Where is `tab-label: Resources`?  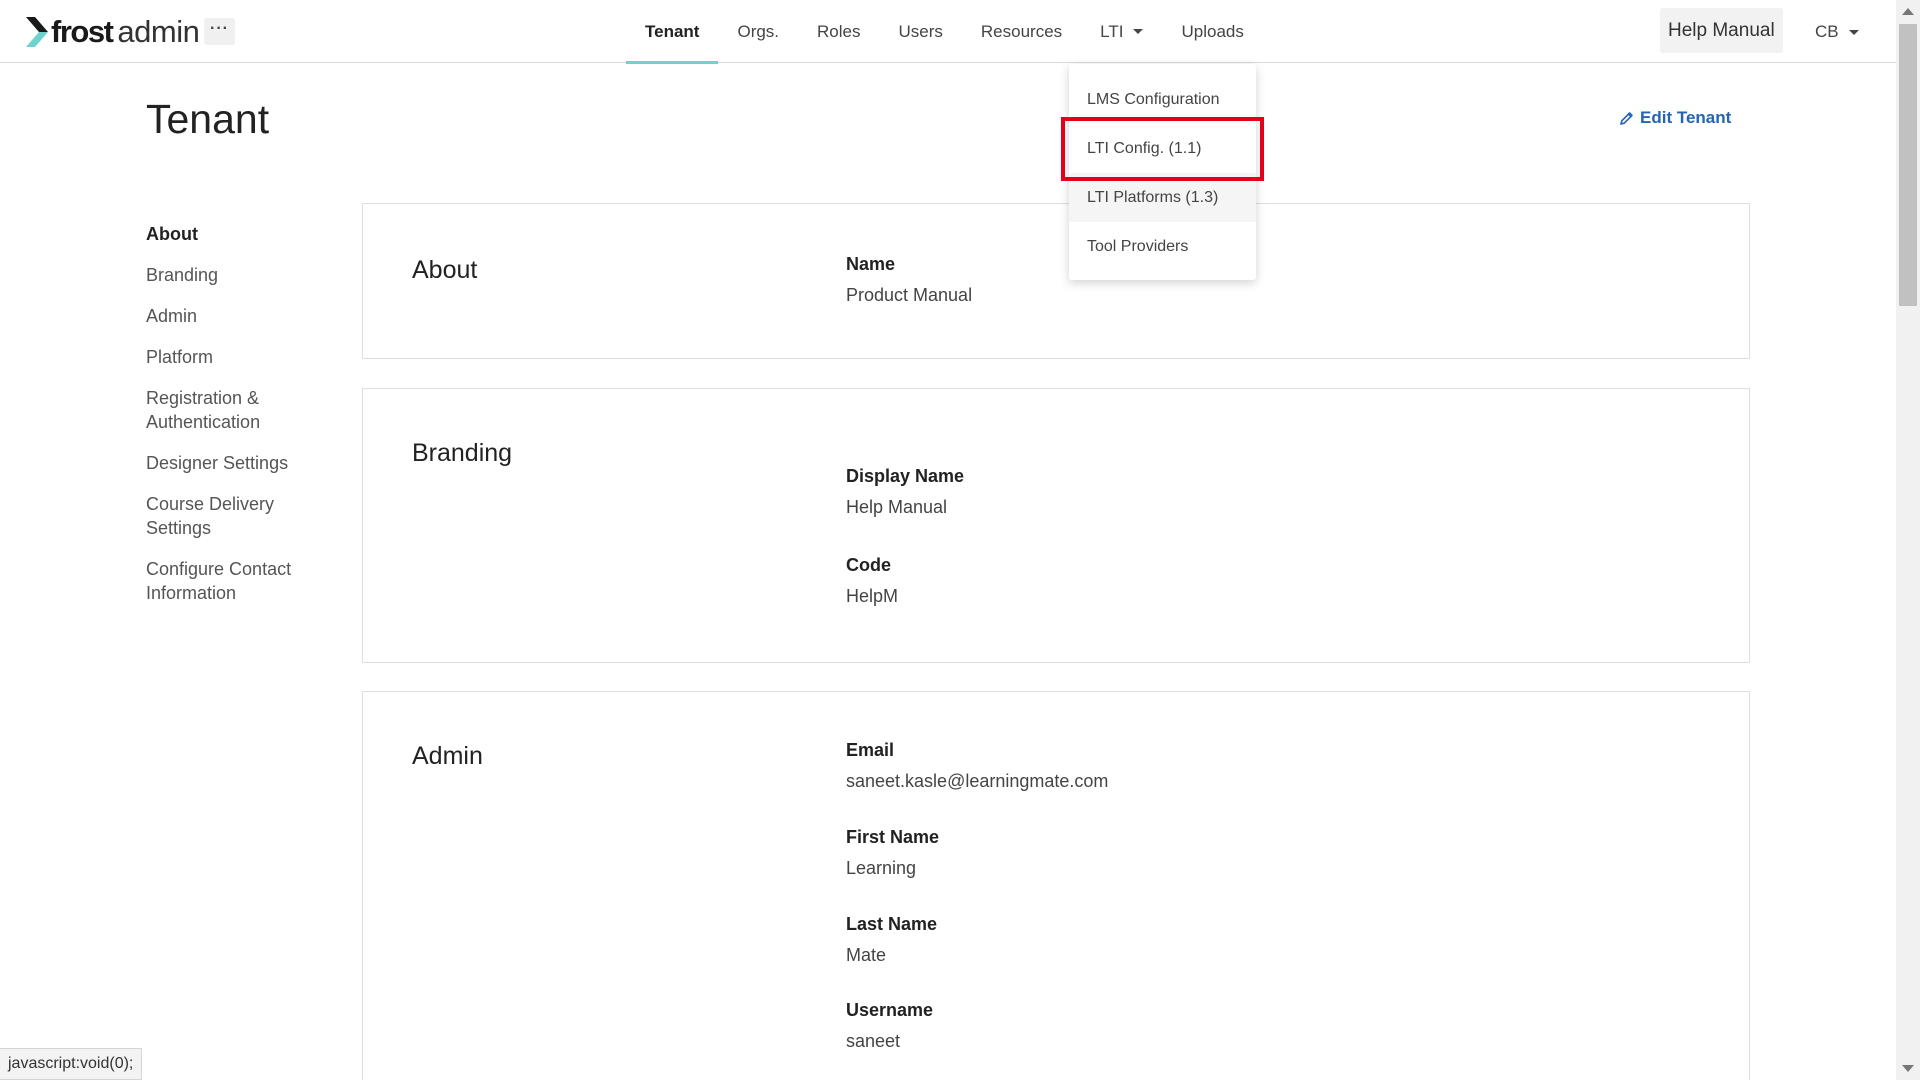 tab-label: Resources is located at coordinates (1021, 31).